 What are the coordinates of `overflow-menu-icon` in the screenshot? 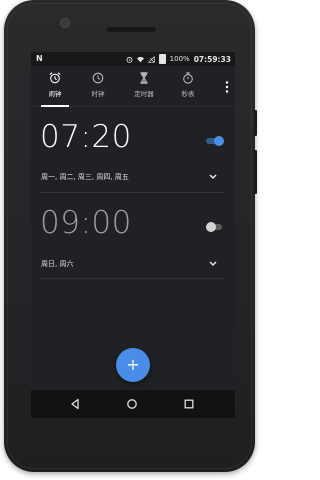 It's located at (227, 88).